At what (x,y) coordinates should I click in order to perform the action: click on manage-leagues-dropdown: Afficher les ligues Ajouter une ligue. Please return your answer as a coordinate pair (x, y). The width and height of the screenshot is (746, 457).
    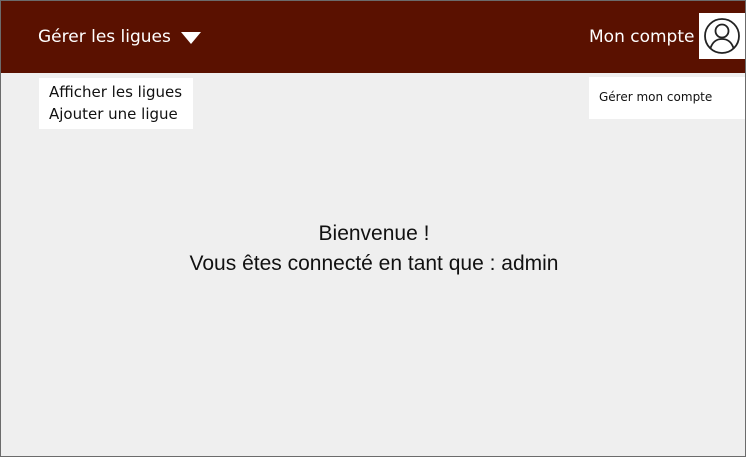
    Looking at the image, I should click on (116, 103).